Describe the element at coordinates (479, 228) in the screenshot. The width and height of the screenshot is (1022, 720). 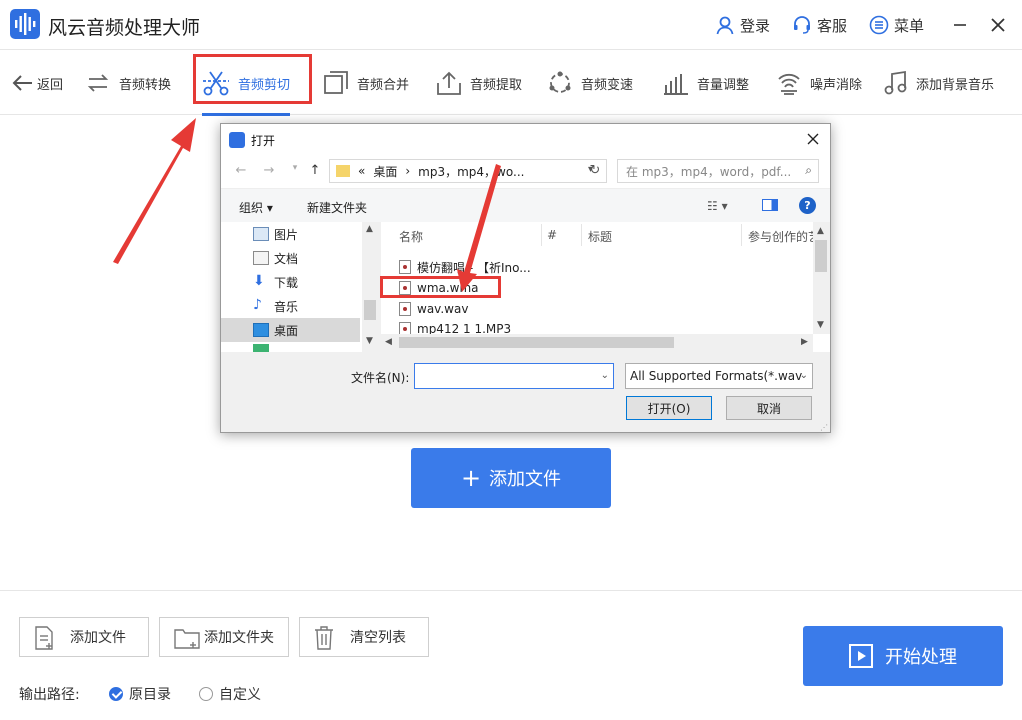
I see `arrow-to-wma-file` at that location.